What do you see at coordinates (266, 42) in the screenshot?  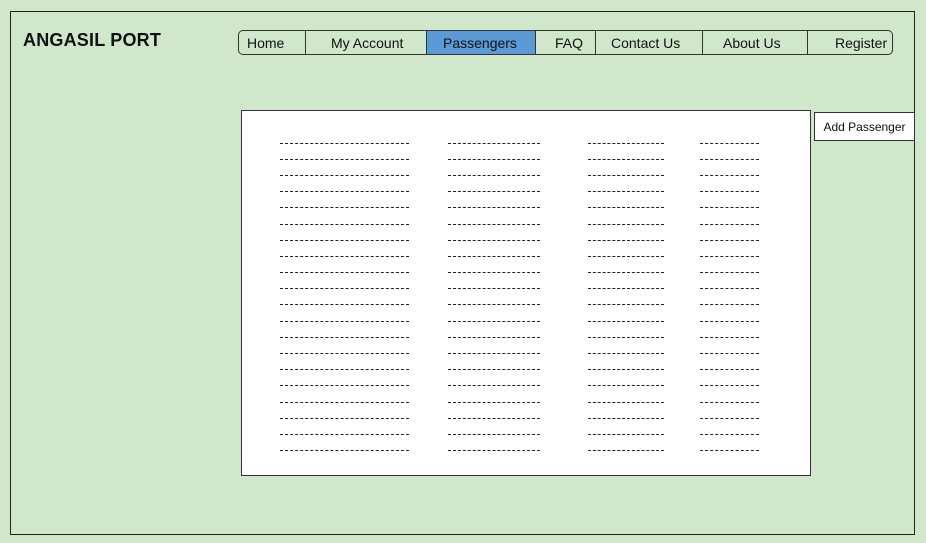 I see `nav-home-label: Home` at bounding box center [266, 42].